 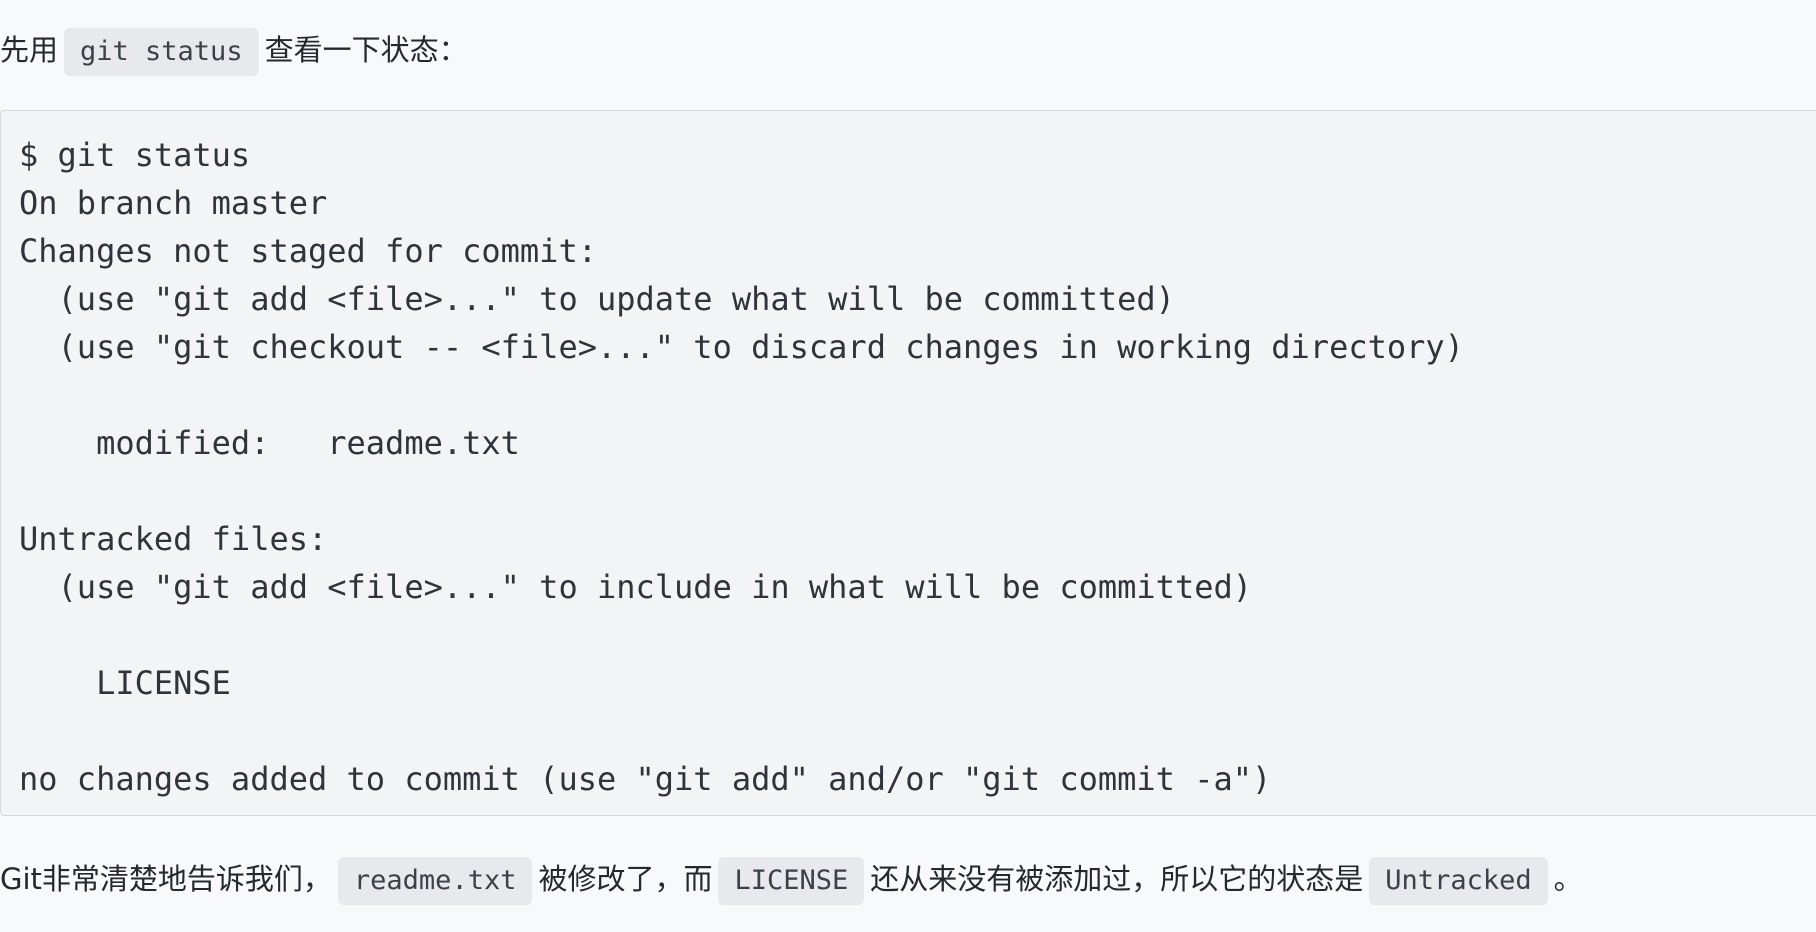 What do you see at coordinates (161, 52) in the screenshot?
I see `inline-code-git-status: git status` at bounding box center [161, 52].